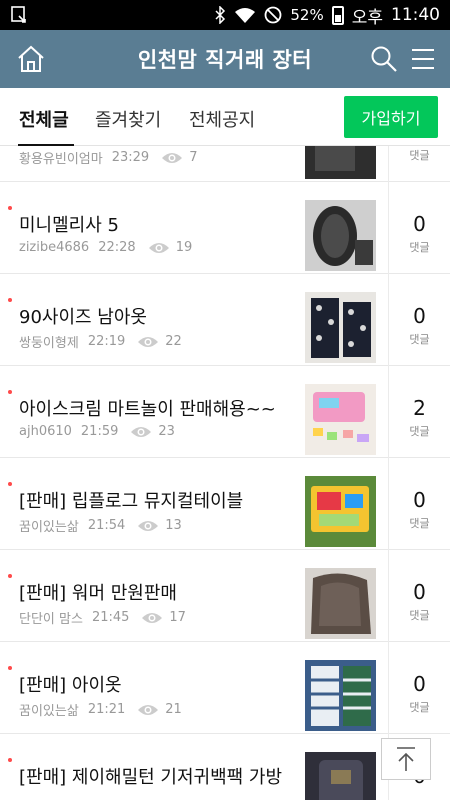 The width and height of the screenshot is (450, 800). What do you see at coordinates (151, 777) in the screenshot?
I see `post-title: [판매] 제이해밀턴 기저귀백팩 가방` at bounding box center [151, 777].